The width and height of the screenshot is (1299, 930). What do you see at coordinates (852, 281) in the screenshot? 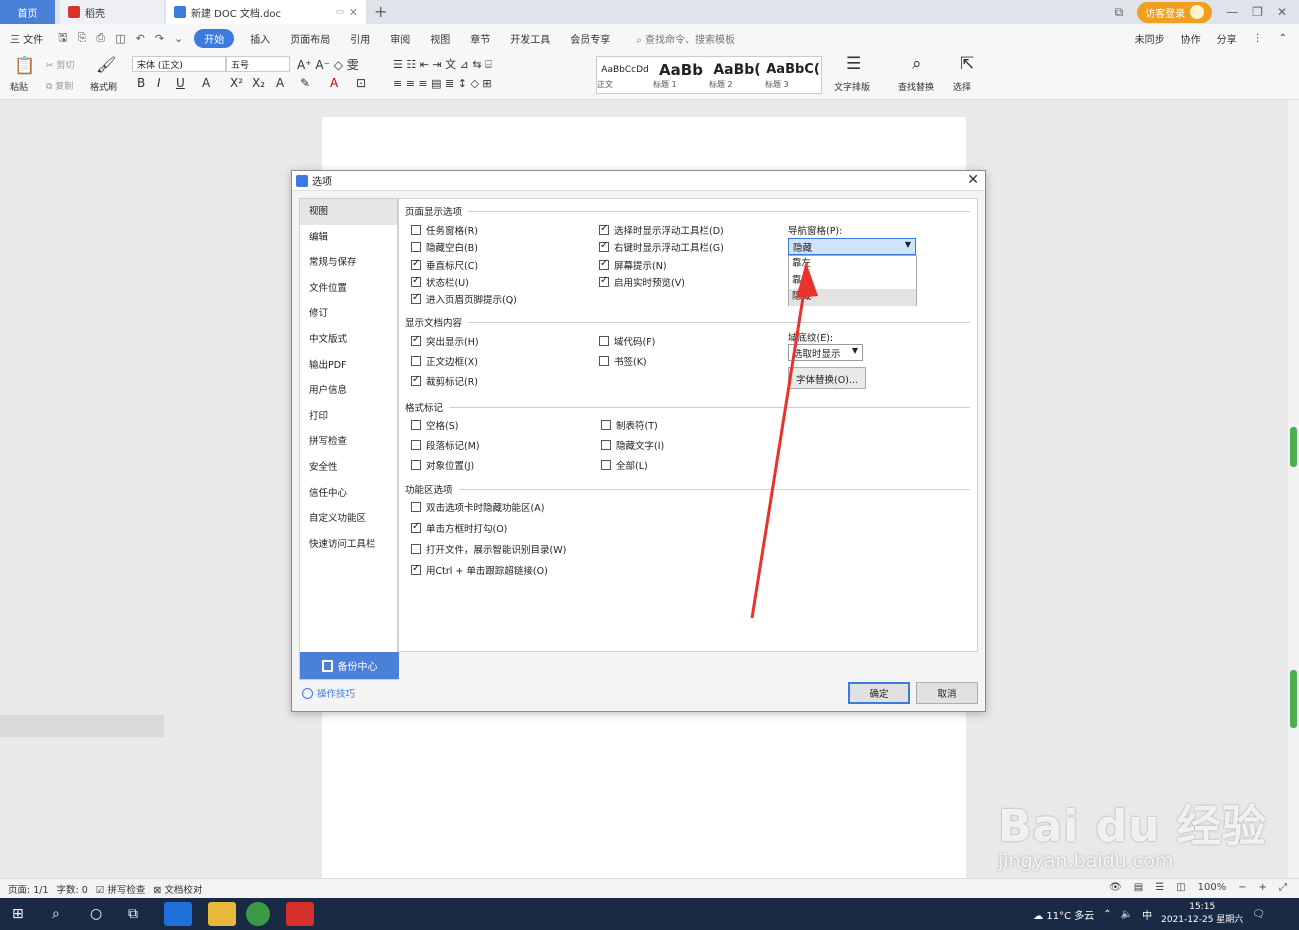
I see `nav-pane-option-right: 靠右` at bounding box center [852, 281].